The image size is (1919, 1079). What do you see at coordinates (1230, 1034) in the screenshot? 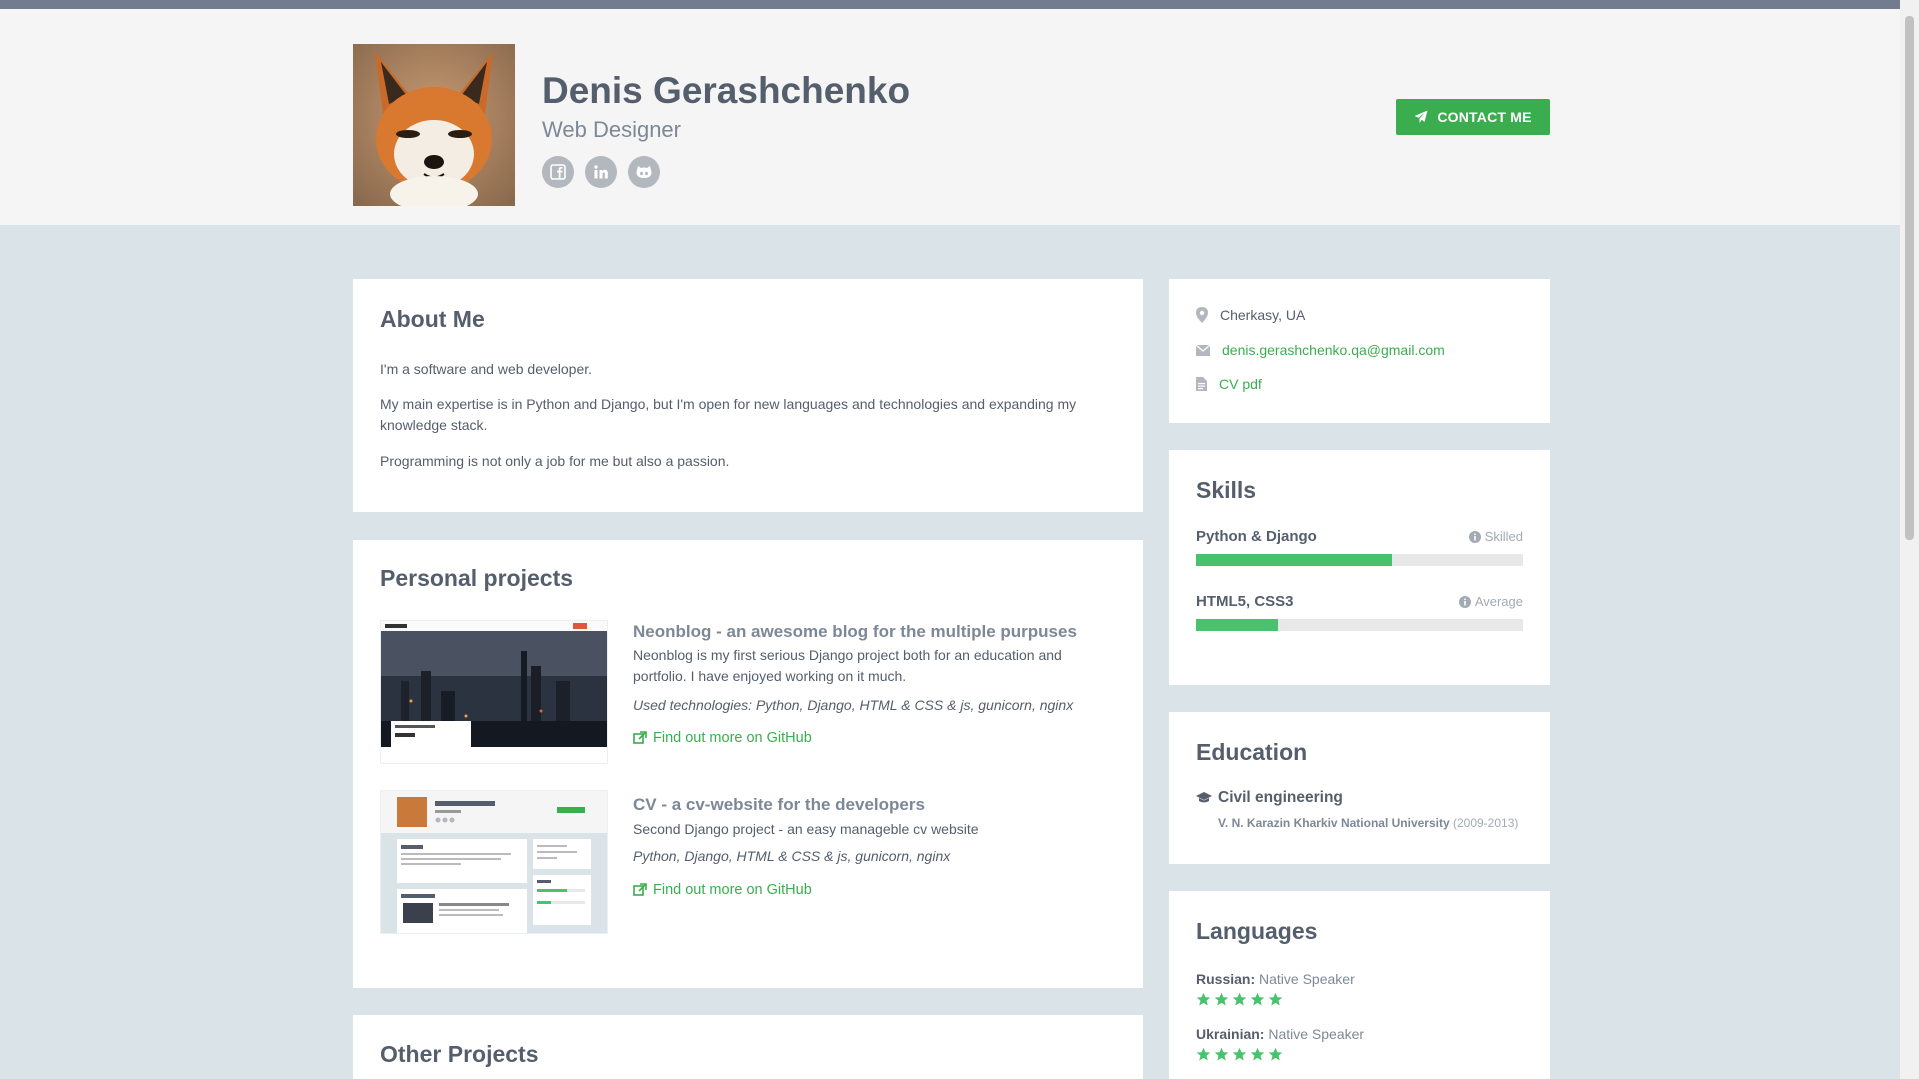
I see `language-name: Ukrainian:` at bounding box center [1230, 1034].